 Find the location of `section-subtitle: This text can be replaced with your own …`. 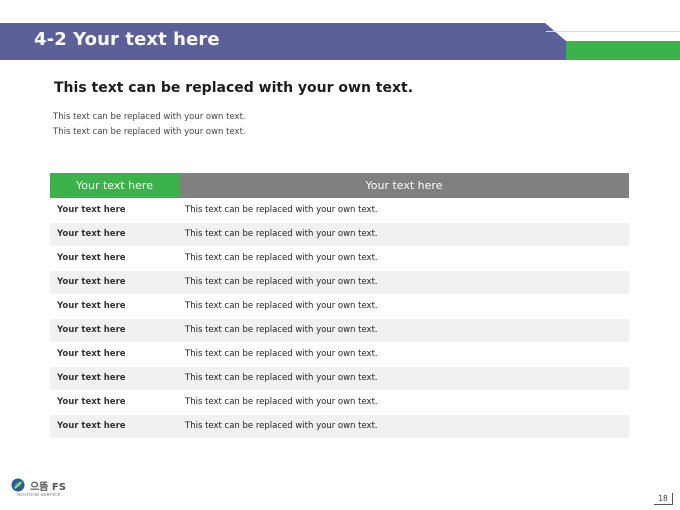

section-subtitle: This text can be replaced with your own … is located at coordinates (234, 88).